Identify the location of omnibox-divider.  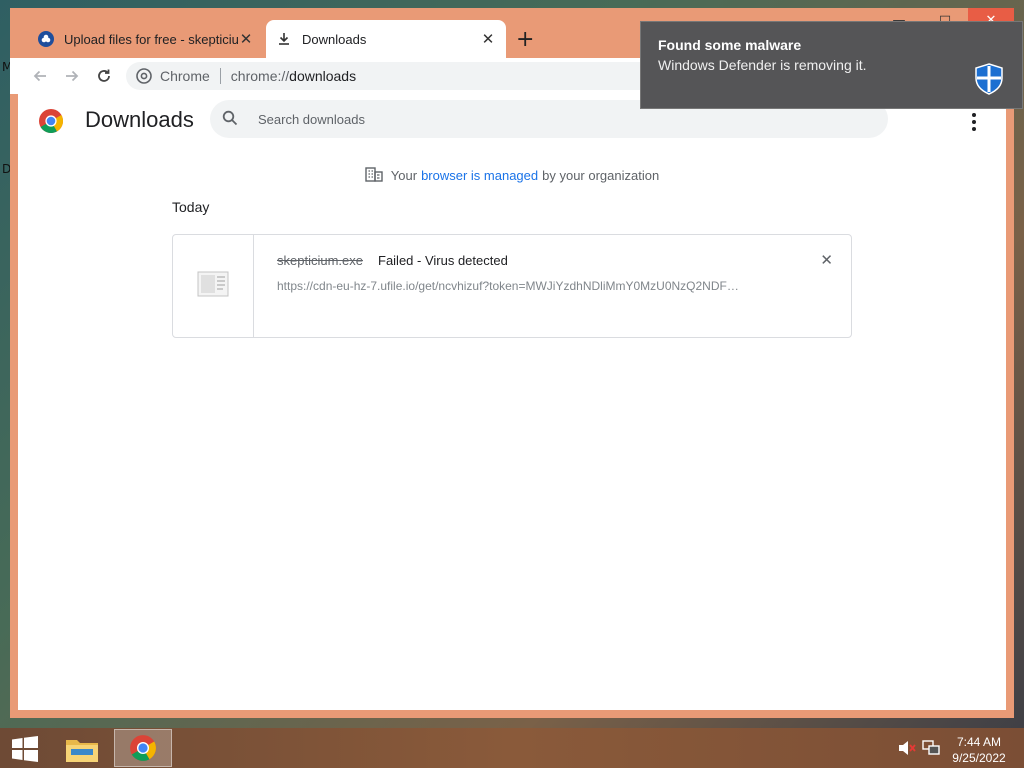
(220, 76).